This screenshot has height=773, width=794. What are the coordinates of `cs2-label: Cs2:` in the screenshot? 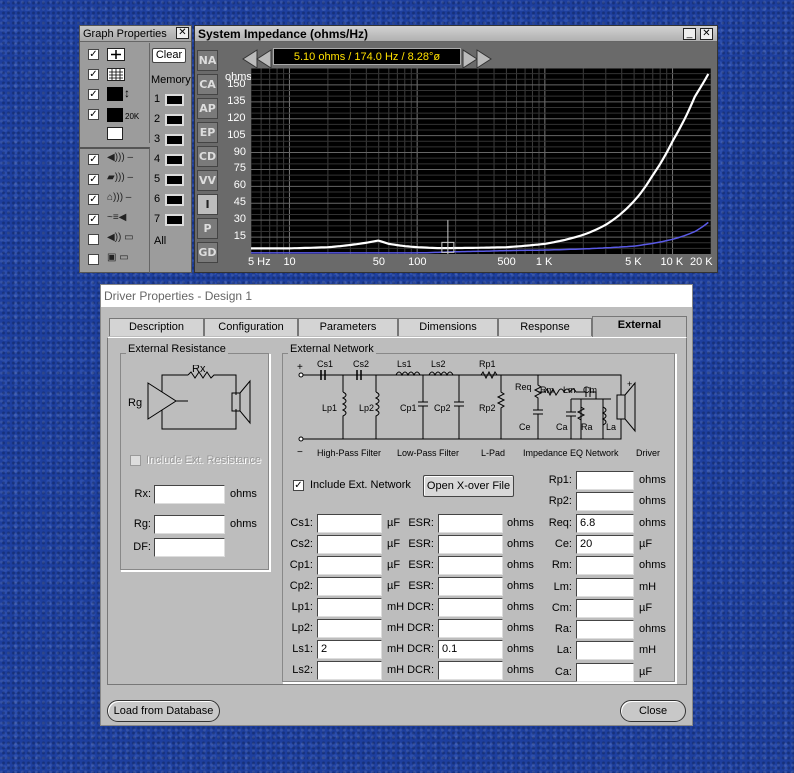 It's located at (301, 544).